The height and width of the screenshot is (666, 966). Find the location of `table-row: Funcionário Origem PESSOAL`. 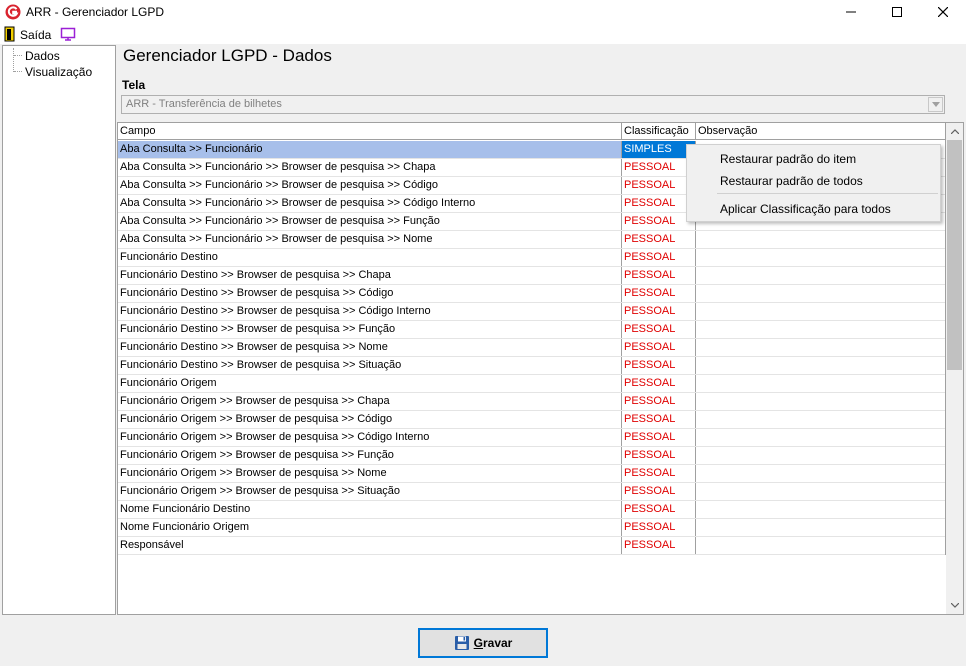

table-row: Funcionário Origem PESSOAL is located at coordinates (532, 384).